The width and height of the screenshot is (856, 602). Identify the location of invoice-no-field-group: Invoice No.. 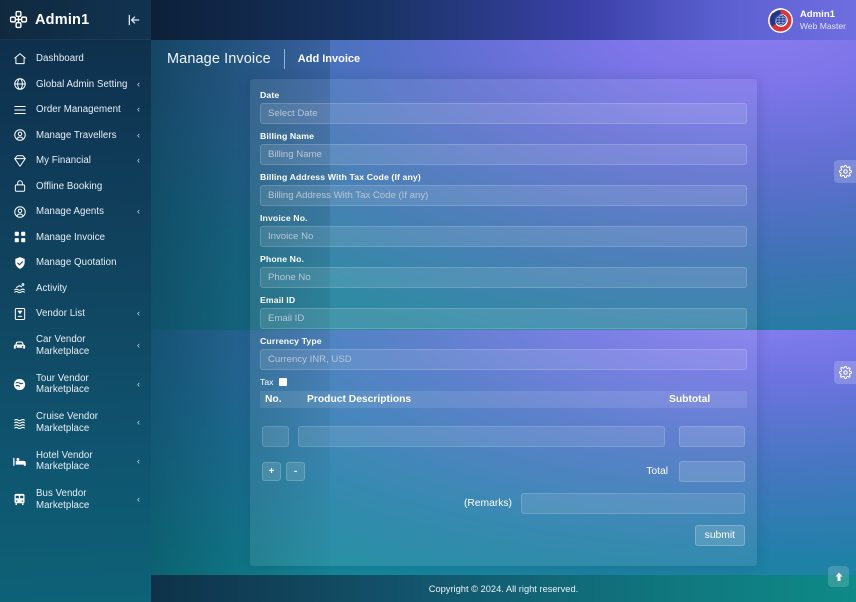
(503, 230).